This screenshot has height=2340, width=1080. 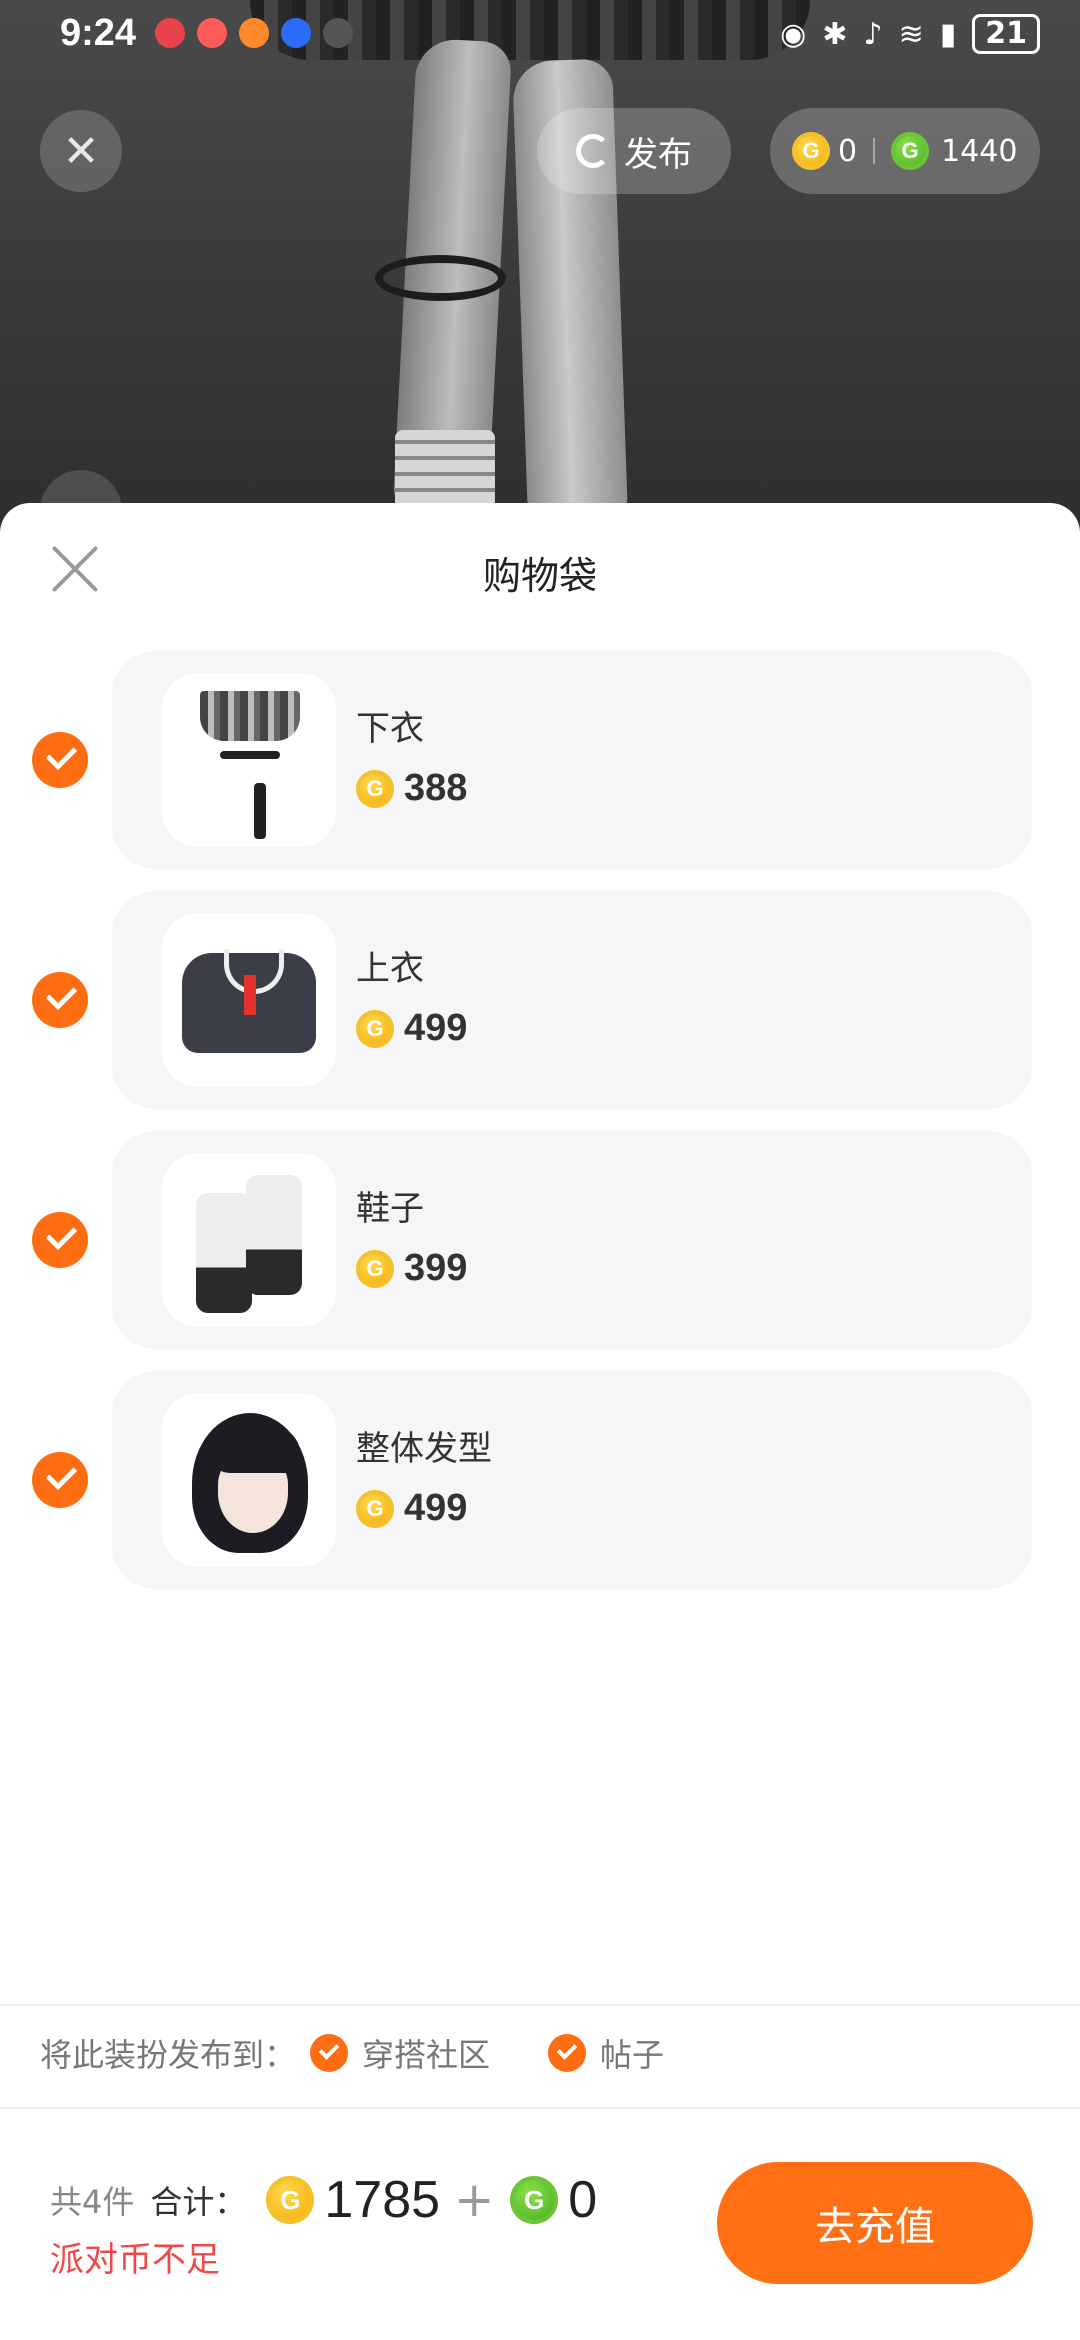 I want to click on item-price: G 388, so click(x=411, y=788).